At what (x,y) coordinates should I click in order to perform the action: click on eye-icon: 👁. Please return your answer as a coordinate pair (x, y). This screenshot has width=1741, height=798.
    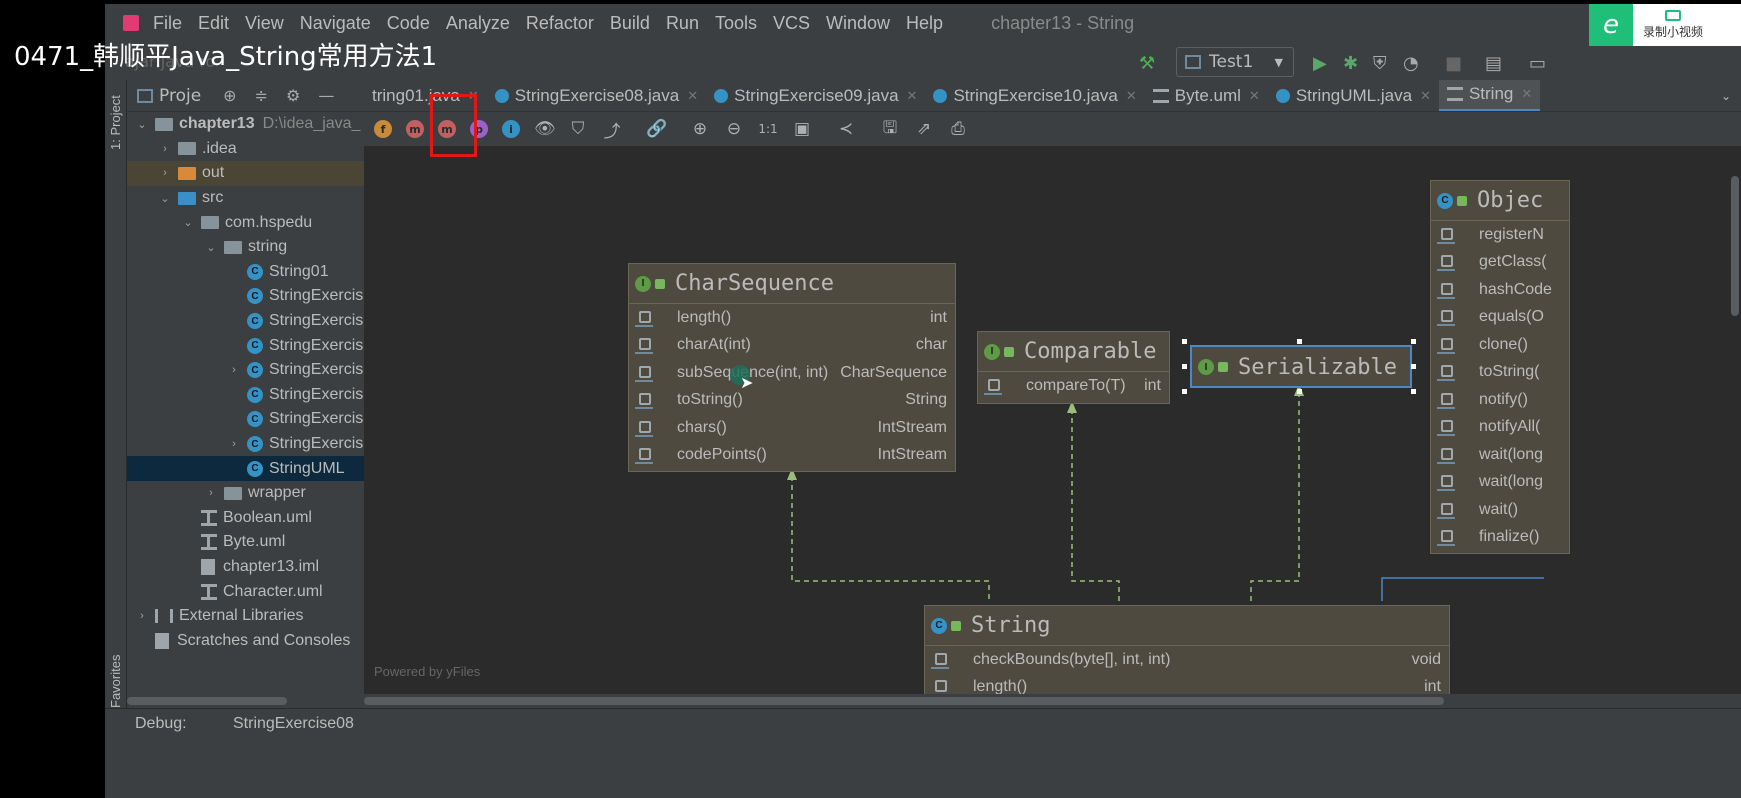
    Looking at the image, I should click on (545, 129).